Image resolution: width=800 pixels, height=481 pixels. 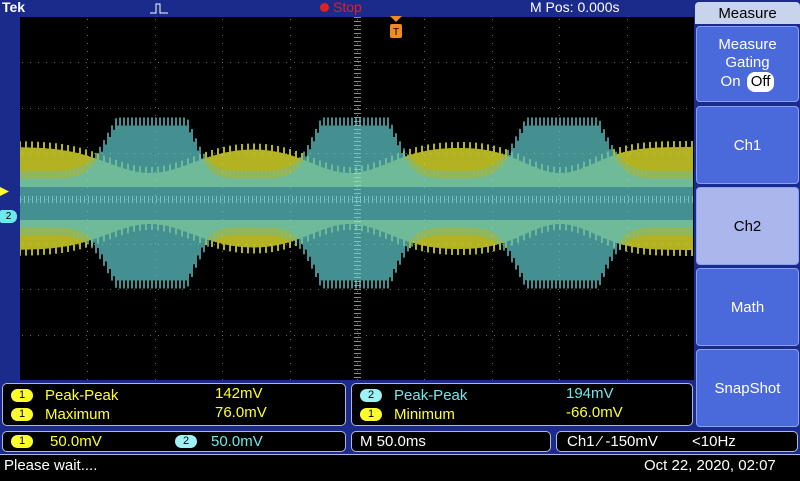 I want to click on measurement-row: 1 Maximum, so click(x=60, y=414).